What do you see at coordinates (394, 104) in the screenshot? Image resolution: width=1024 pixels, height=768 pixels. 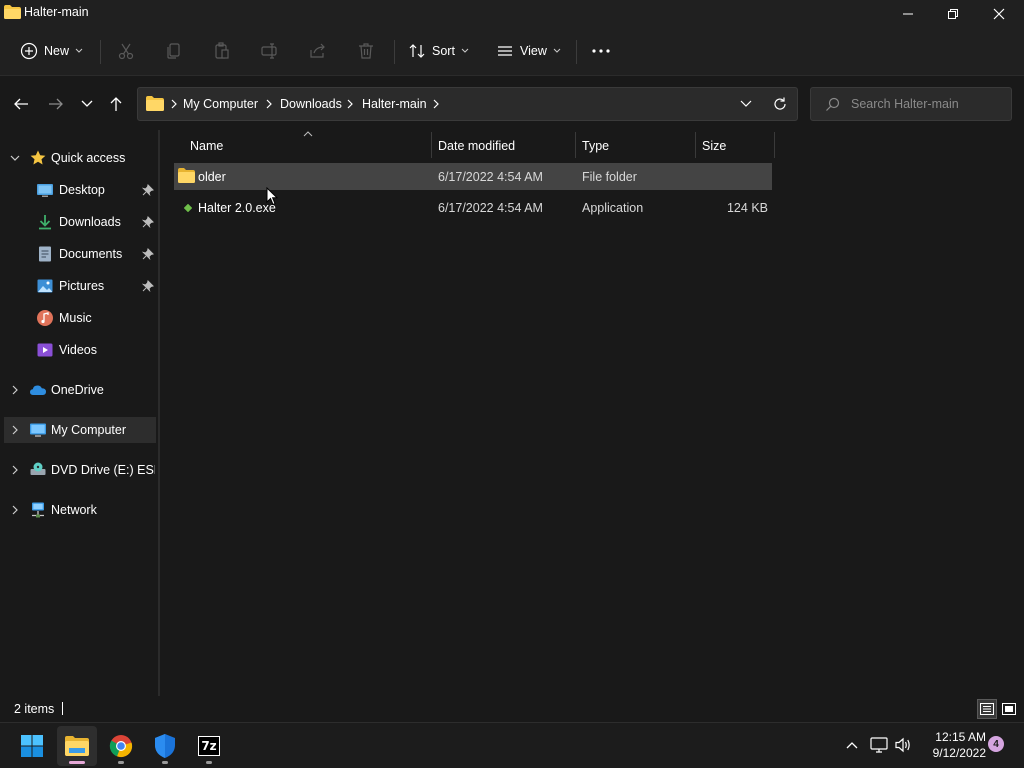 I see `breadcrumb-halter-main: Halter-main` at bounding box center [394, 104].